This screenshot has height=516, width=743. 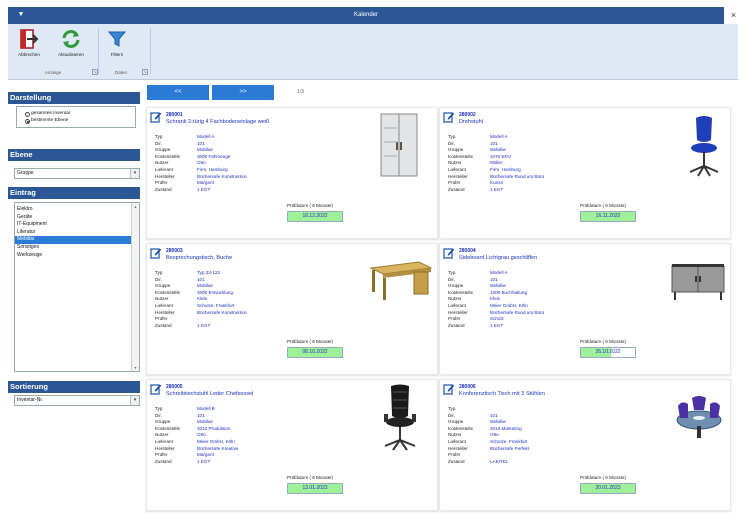 I want to click on previous-page-button: <<, so click(x=178, y=92).